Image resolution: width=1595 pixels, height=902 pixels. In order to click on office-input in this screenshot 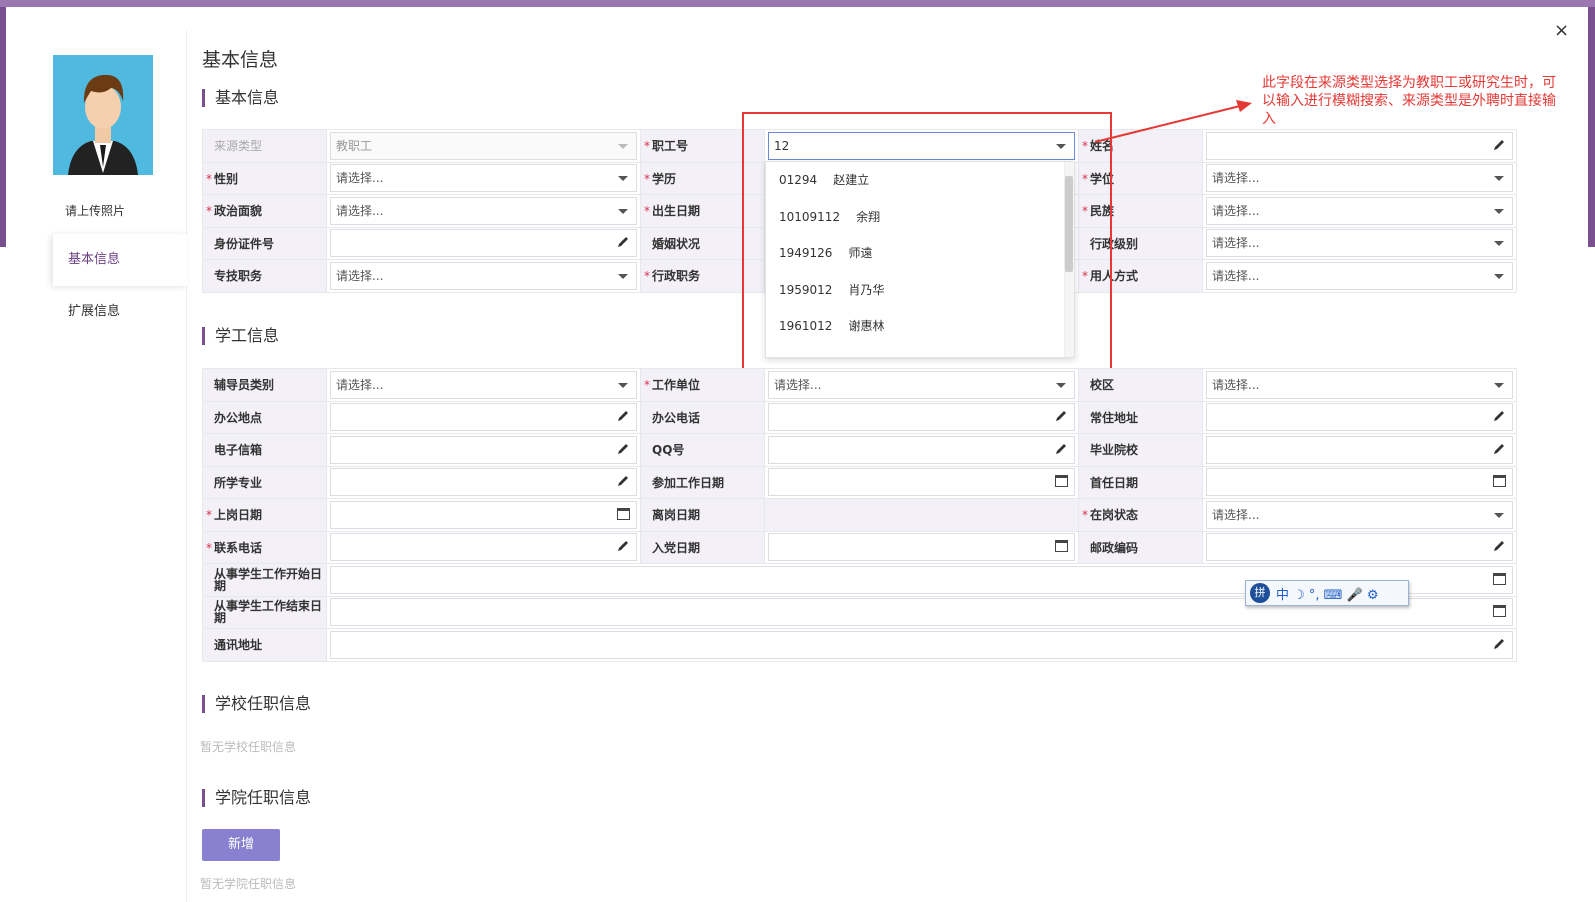, I will do `click(483, 417)`.